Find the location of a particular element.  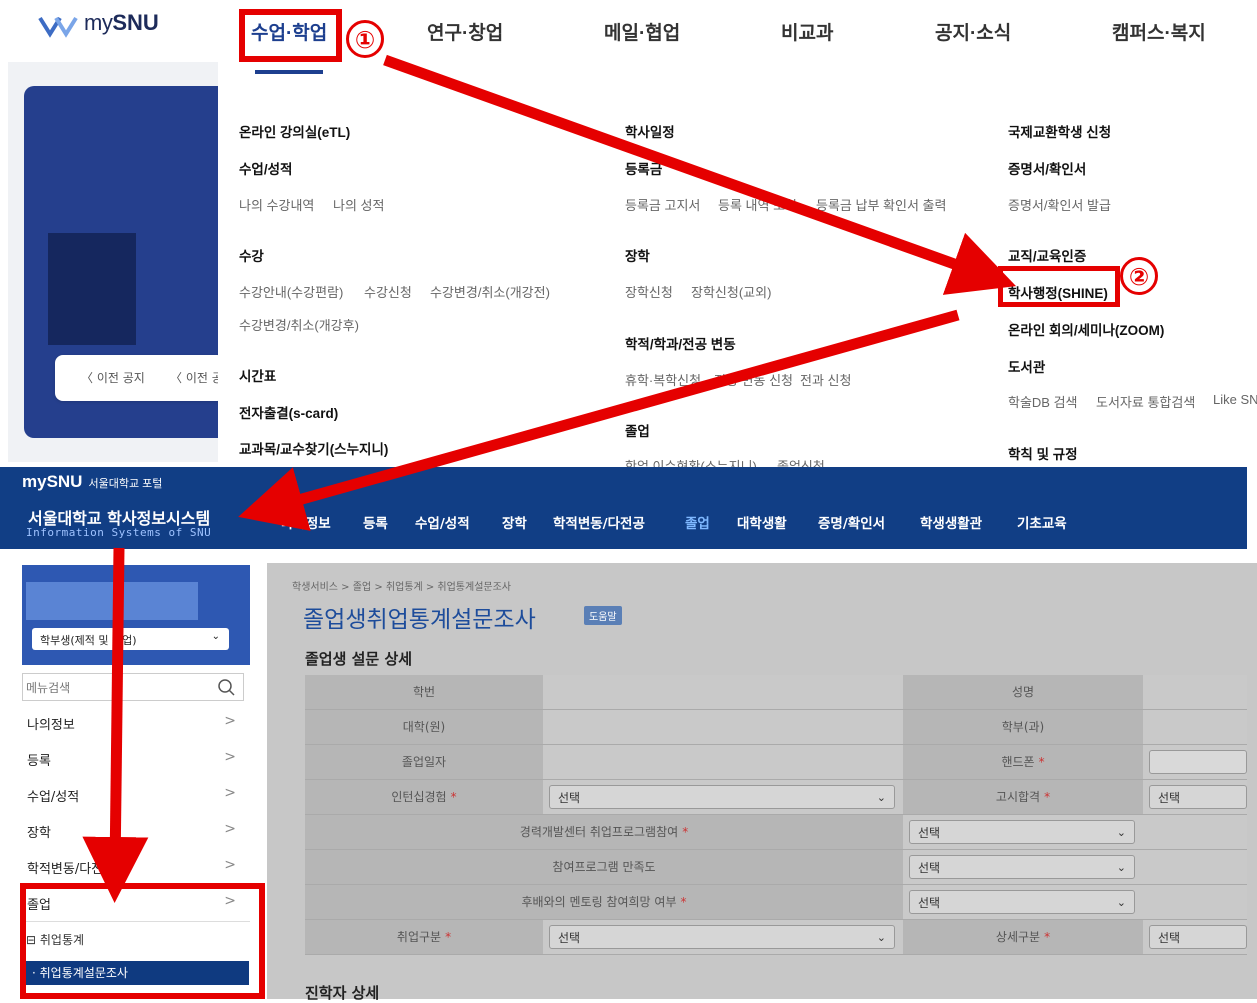

arrow-portal-to-sidebar is located at coordinates (115, 725).